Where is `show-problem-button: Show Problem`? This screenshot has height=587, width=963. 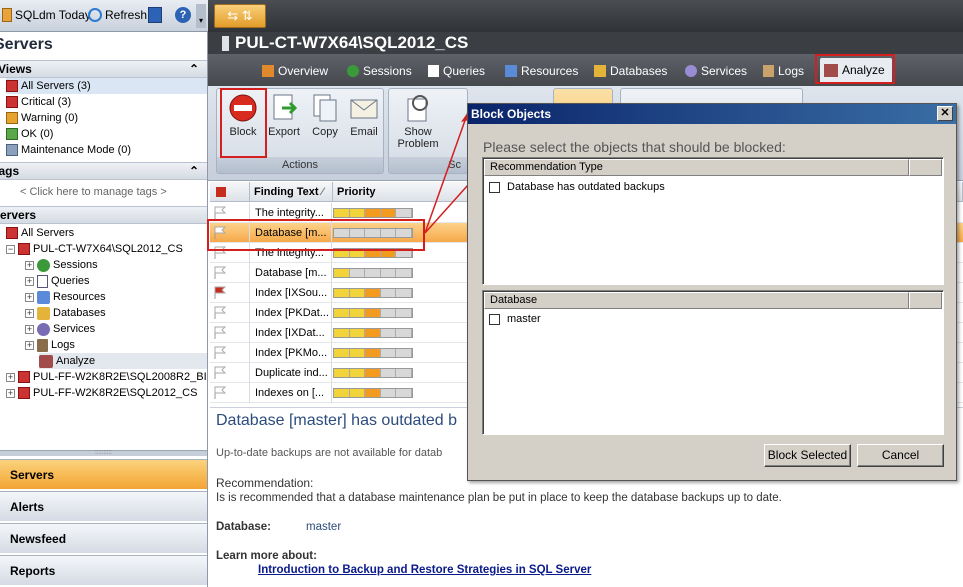 show-problem-button: Show Problem is located at coordinates (418, 124).